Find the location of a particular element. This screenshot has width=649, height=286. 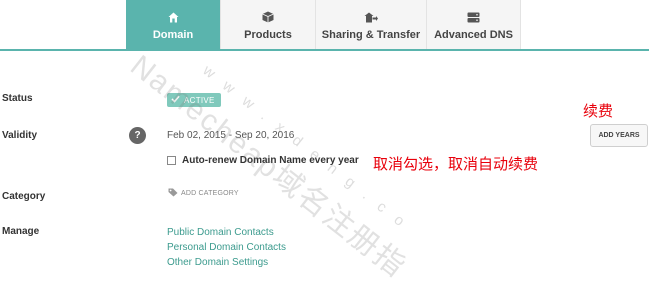

server-icon is located at coordinates (474, 17).